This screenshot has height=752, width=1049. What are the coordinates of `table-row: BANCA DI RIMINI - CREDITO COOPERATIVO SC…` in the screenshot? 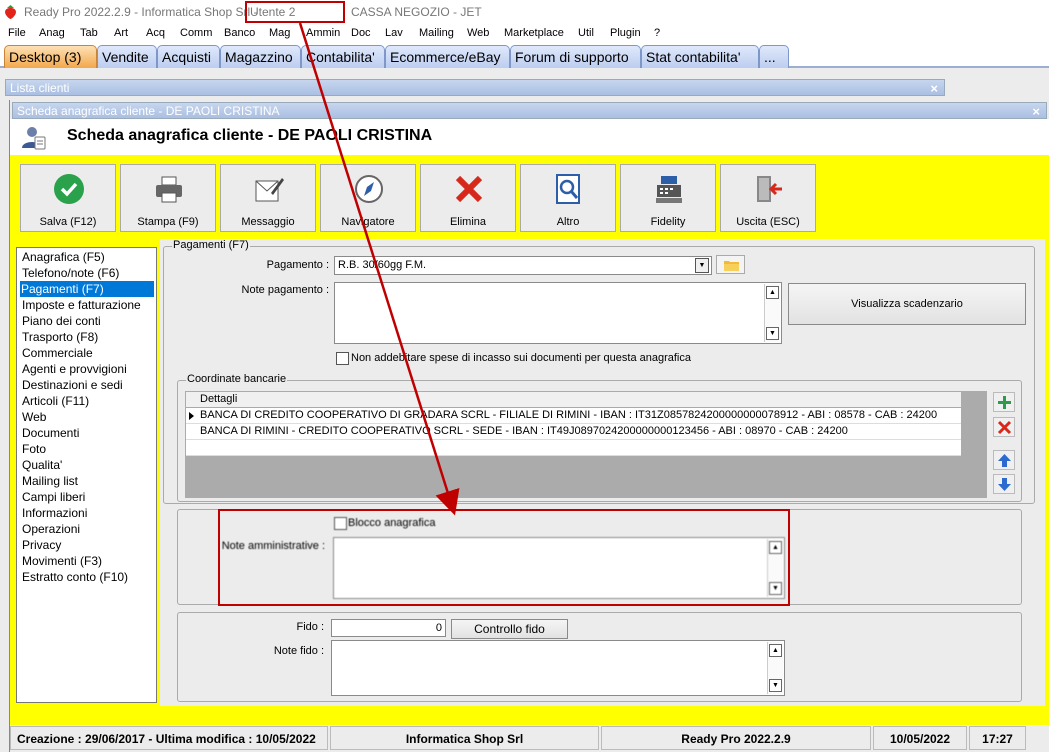 It's located at (573, 432).